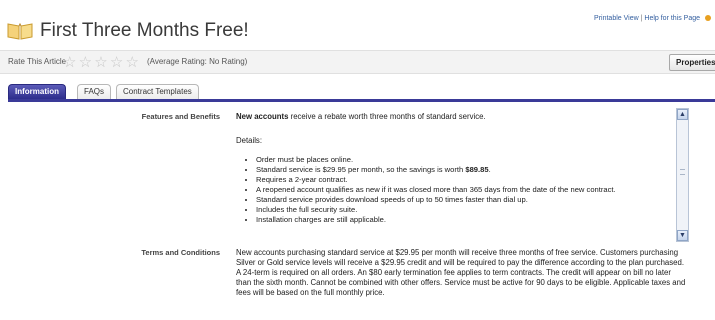 This screenshot has width=715, height=320. Describe the element at coordinates (180, 116) in the screenshot. I see `features-label: Features and Benefits` at that location.